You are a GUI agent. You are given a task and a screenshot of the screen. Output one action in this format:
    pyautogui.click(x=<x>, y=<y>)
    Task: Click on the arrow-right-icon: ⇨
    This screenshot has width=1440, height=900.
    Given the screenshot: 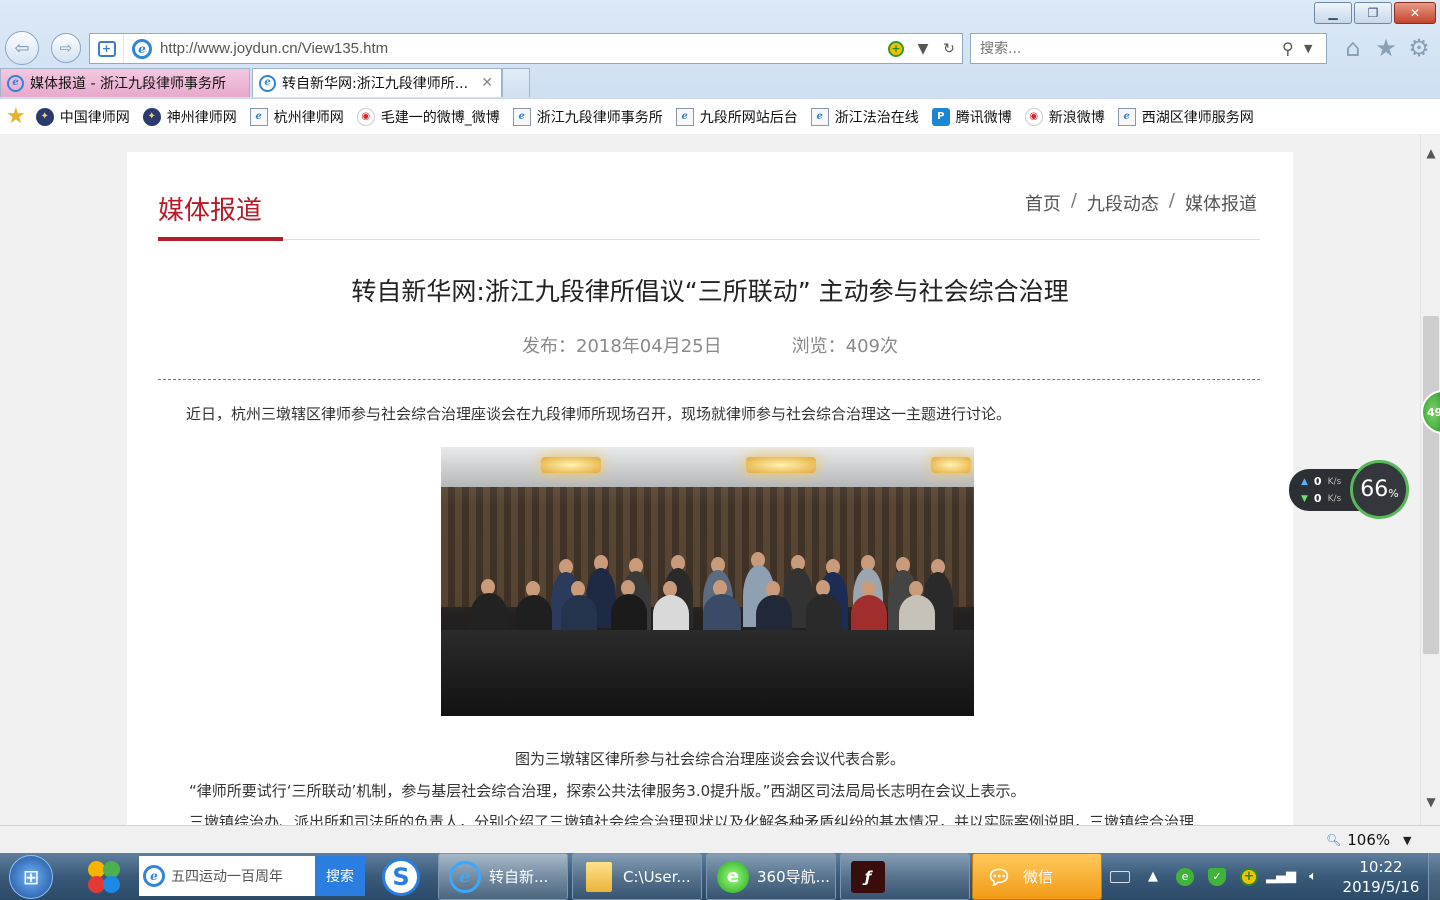 What is the action you would take?
    pyautogui.click(x=66, y=48)
    